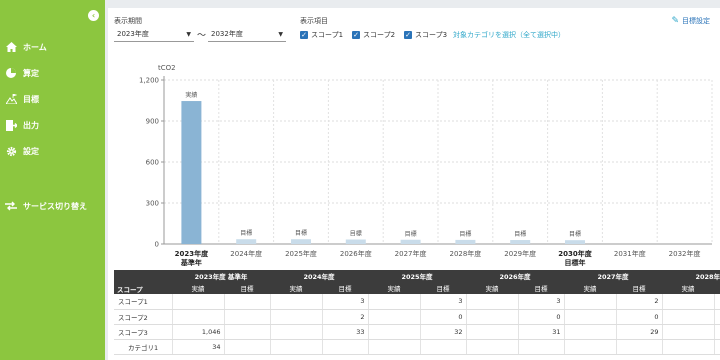 The image size is (720, 360). Describe the element at coordinates (191, 173) in the screenshot. I see `bar-2023年度` at that location.